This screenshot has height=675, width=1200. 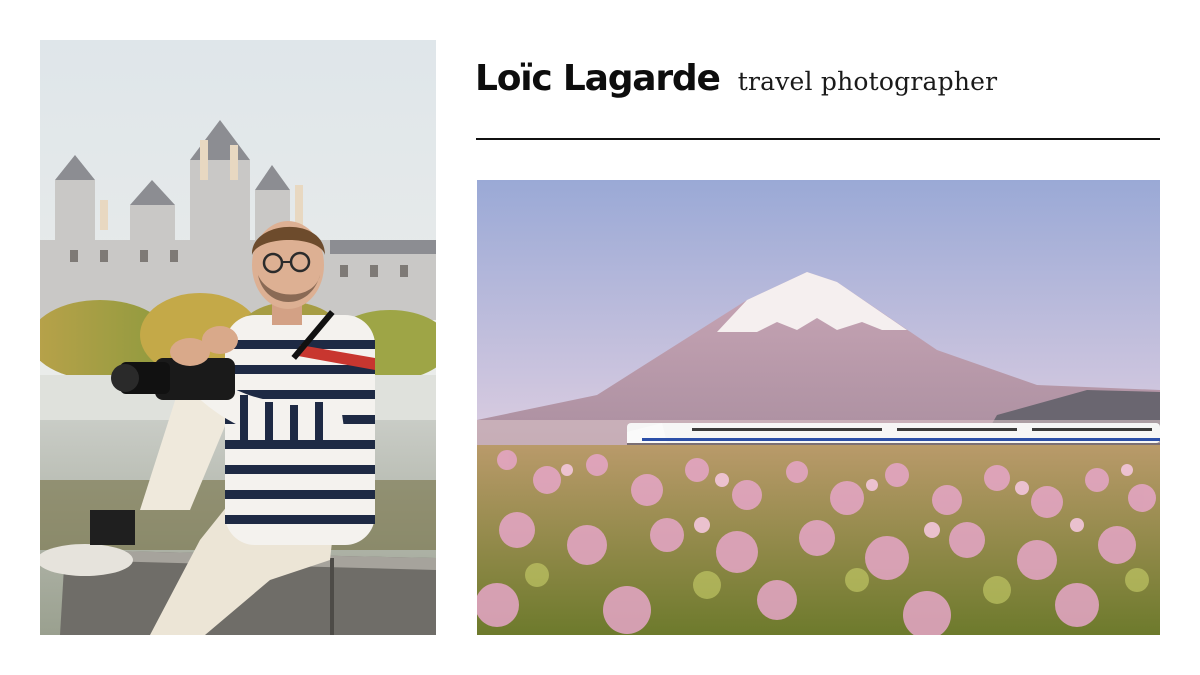 I want to click on page-header: Loïc Lagarde travel photographer, so click(x=820, y=88).